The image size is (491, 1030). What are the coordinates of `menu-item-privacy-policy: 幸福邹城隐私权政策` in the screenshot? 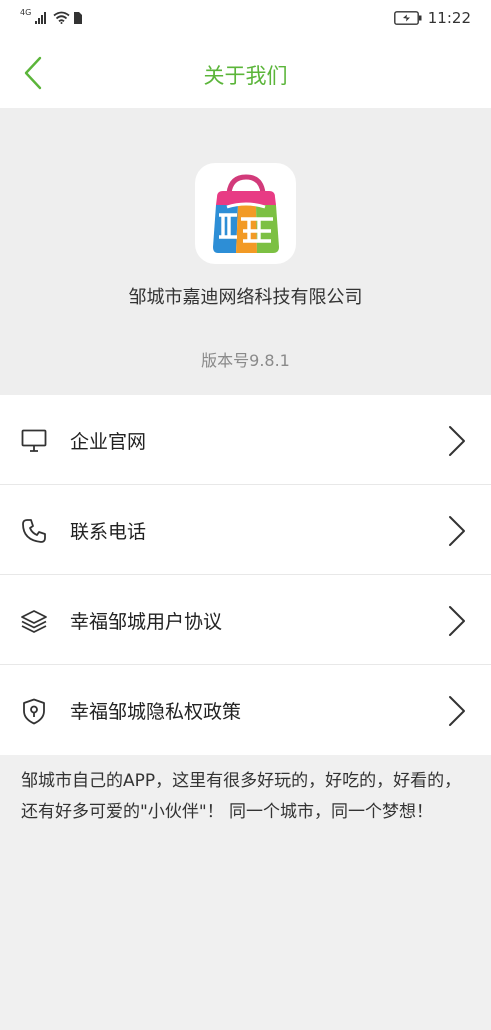 It's located at (245, 710).